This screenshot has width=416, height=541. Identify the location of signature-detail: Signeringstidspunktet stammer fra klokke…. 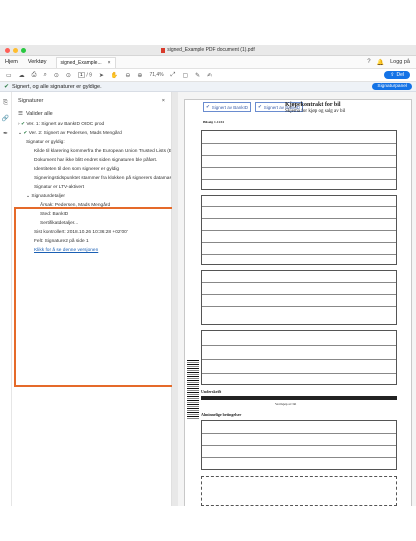
(102, 178).